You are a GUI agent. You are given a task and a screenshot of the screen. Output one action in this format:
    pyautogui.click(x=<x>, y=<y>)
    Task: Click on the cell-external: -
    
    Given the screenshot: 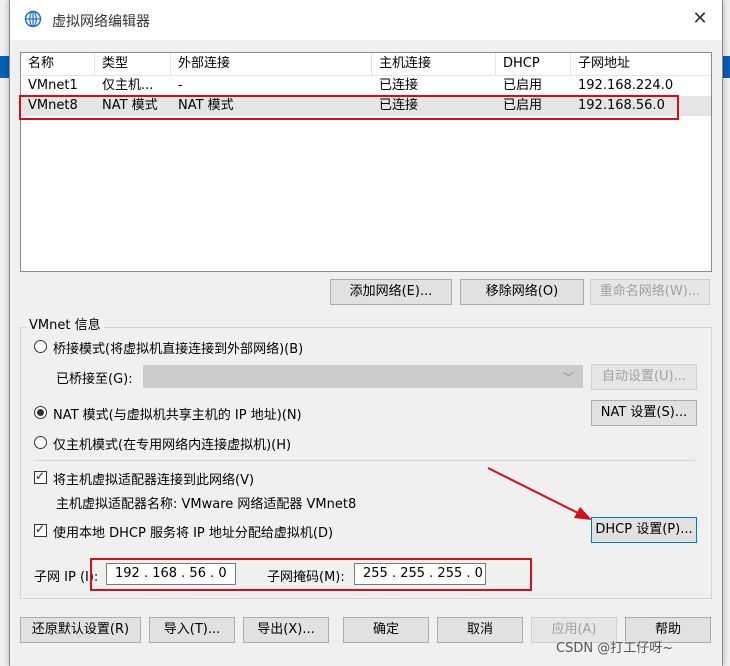 What is the action you would take?
    pyautogui.click(x=180, y=85)
    